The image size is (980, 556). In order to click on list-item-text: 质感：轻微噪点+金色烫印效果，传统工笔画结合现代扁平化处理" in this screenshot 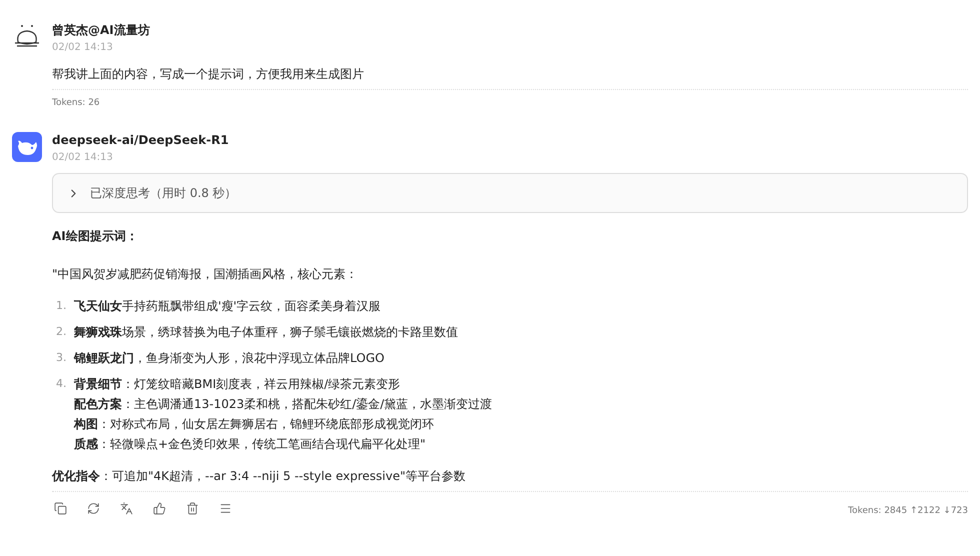, I will do `click(250, 444)`.